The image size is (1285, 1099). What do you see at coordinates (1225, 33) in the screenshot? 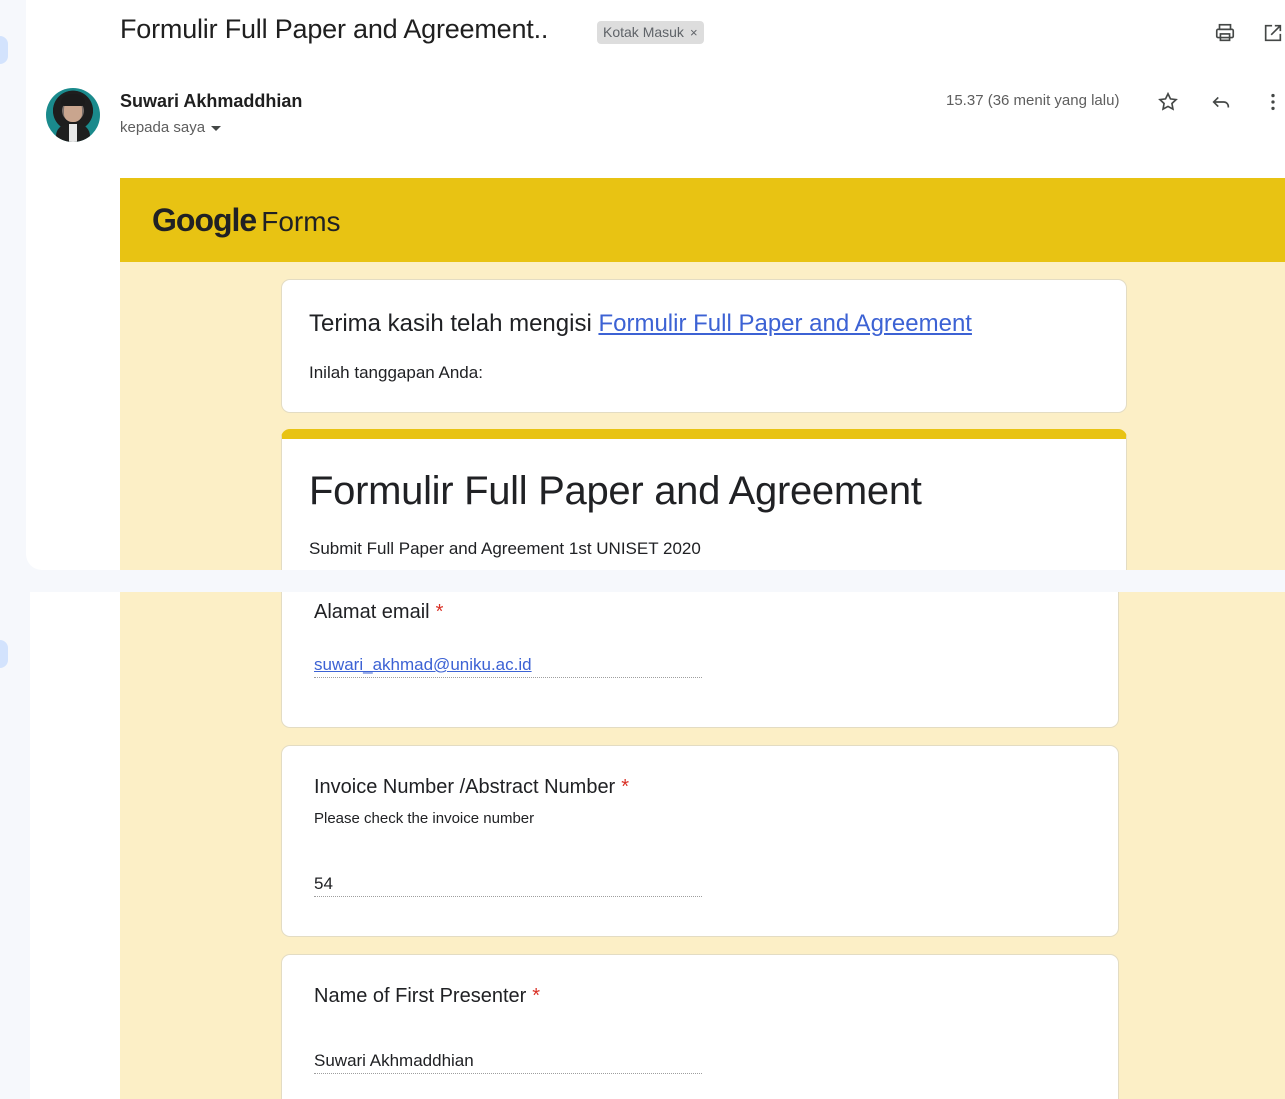
I see `print-icon` at bounding box center [1225, 33].